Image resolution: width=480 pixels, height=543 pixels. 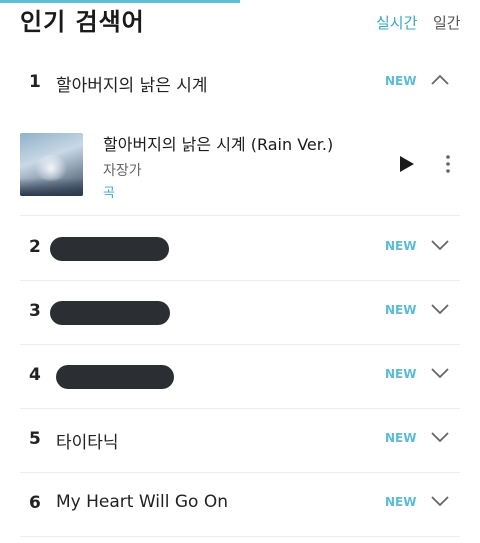 I want to click on rank-number: 2, so click(x=35, y=247).